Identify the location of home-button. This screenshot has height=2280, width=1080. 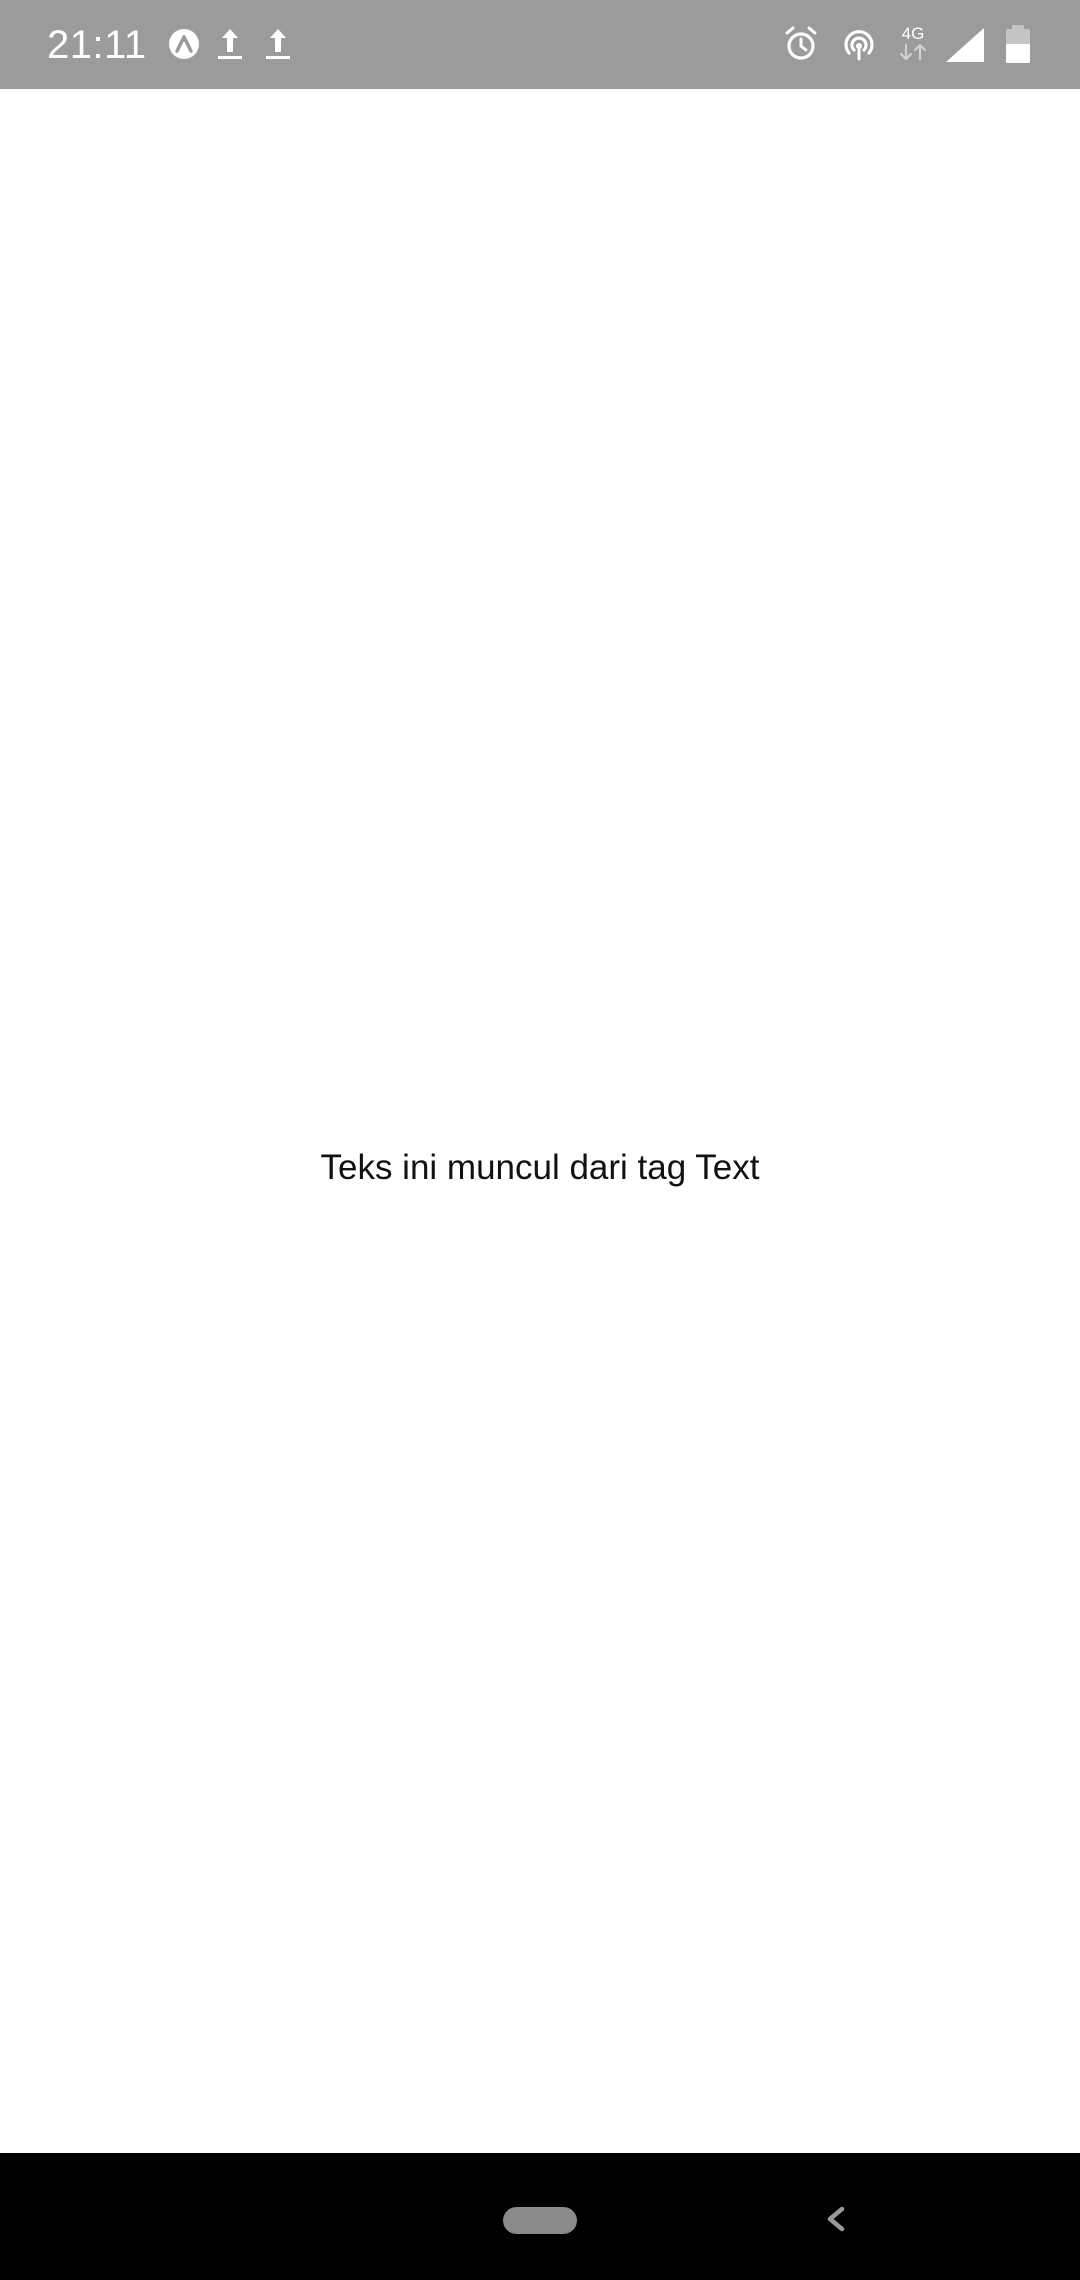
(540, 2220).